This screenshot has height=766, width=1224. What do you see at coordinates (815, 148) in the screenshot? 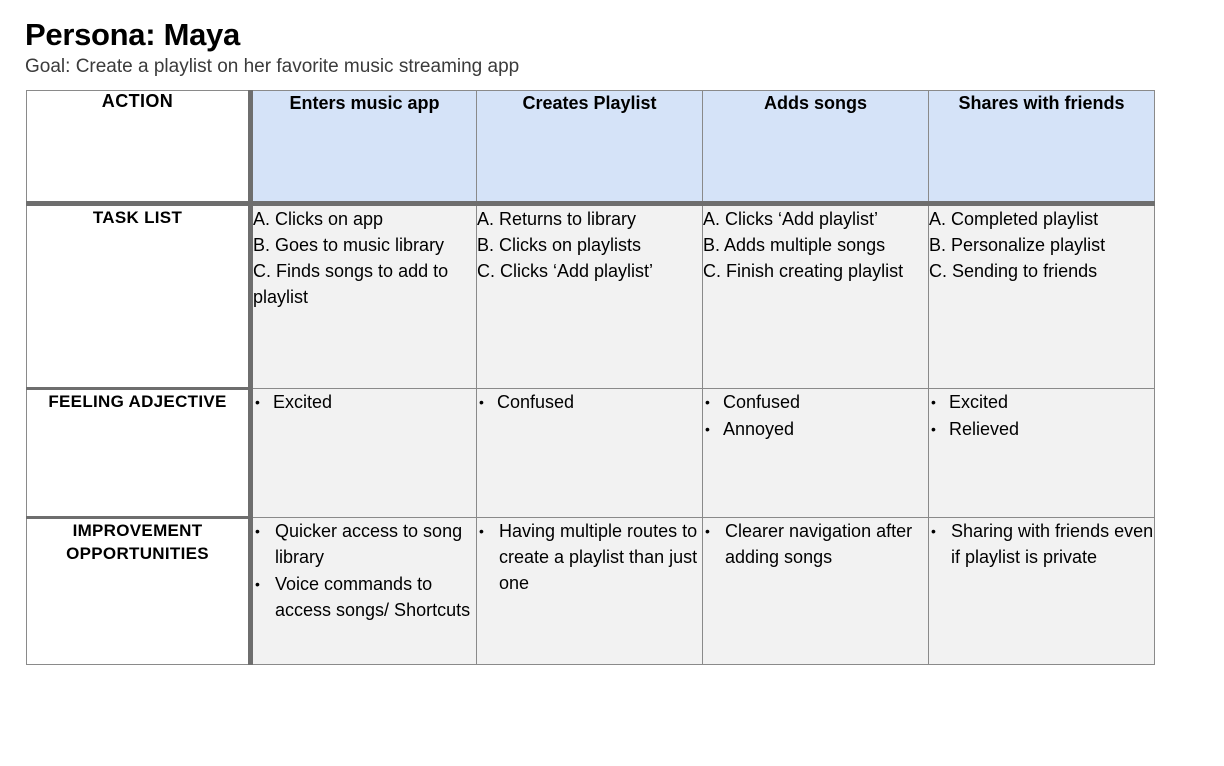
I see `stage-header-adds-songs: Adds songs` at bounding box center [815, 148].